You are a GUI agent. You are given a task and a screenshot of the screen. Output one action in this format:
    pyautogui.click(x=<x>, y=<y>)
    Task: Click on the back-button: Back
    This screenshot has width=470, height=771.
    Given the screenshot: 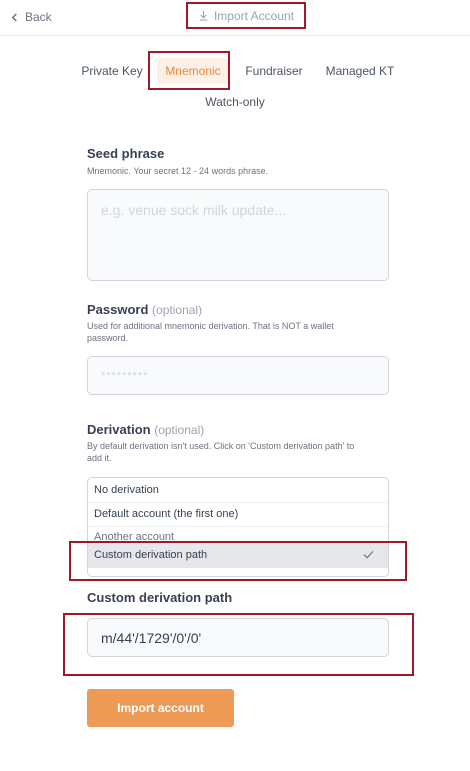 What is the action you would take?
    pyautogui.click(x=31, y=17)
    